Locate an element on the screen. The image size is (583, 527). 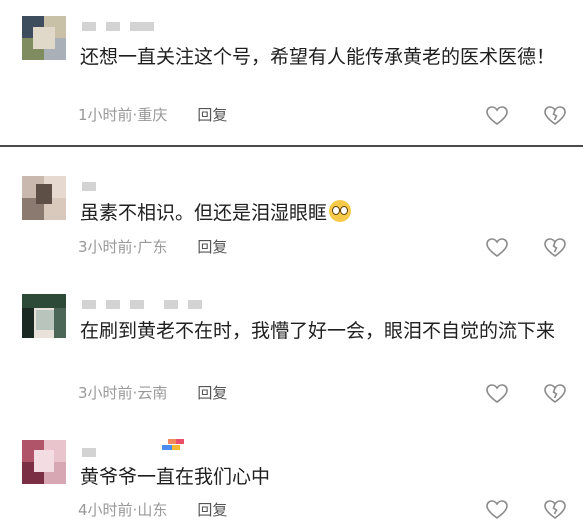
comment-meta: 1小时前 · 重庆 回复 is located at coordinates (152, 114).